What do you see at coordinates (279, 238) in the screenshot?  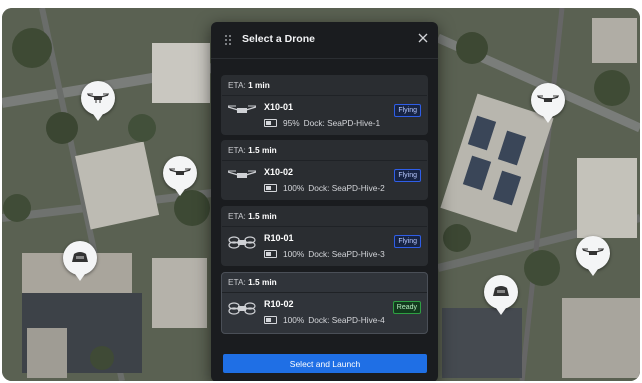 I see `drone-name: R10-01` at bounding box center [279, 238].